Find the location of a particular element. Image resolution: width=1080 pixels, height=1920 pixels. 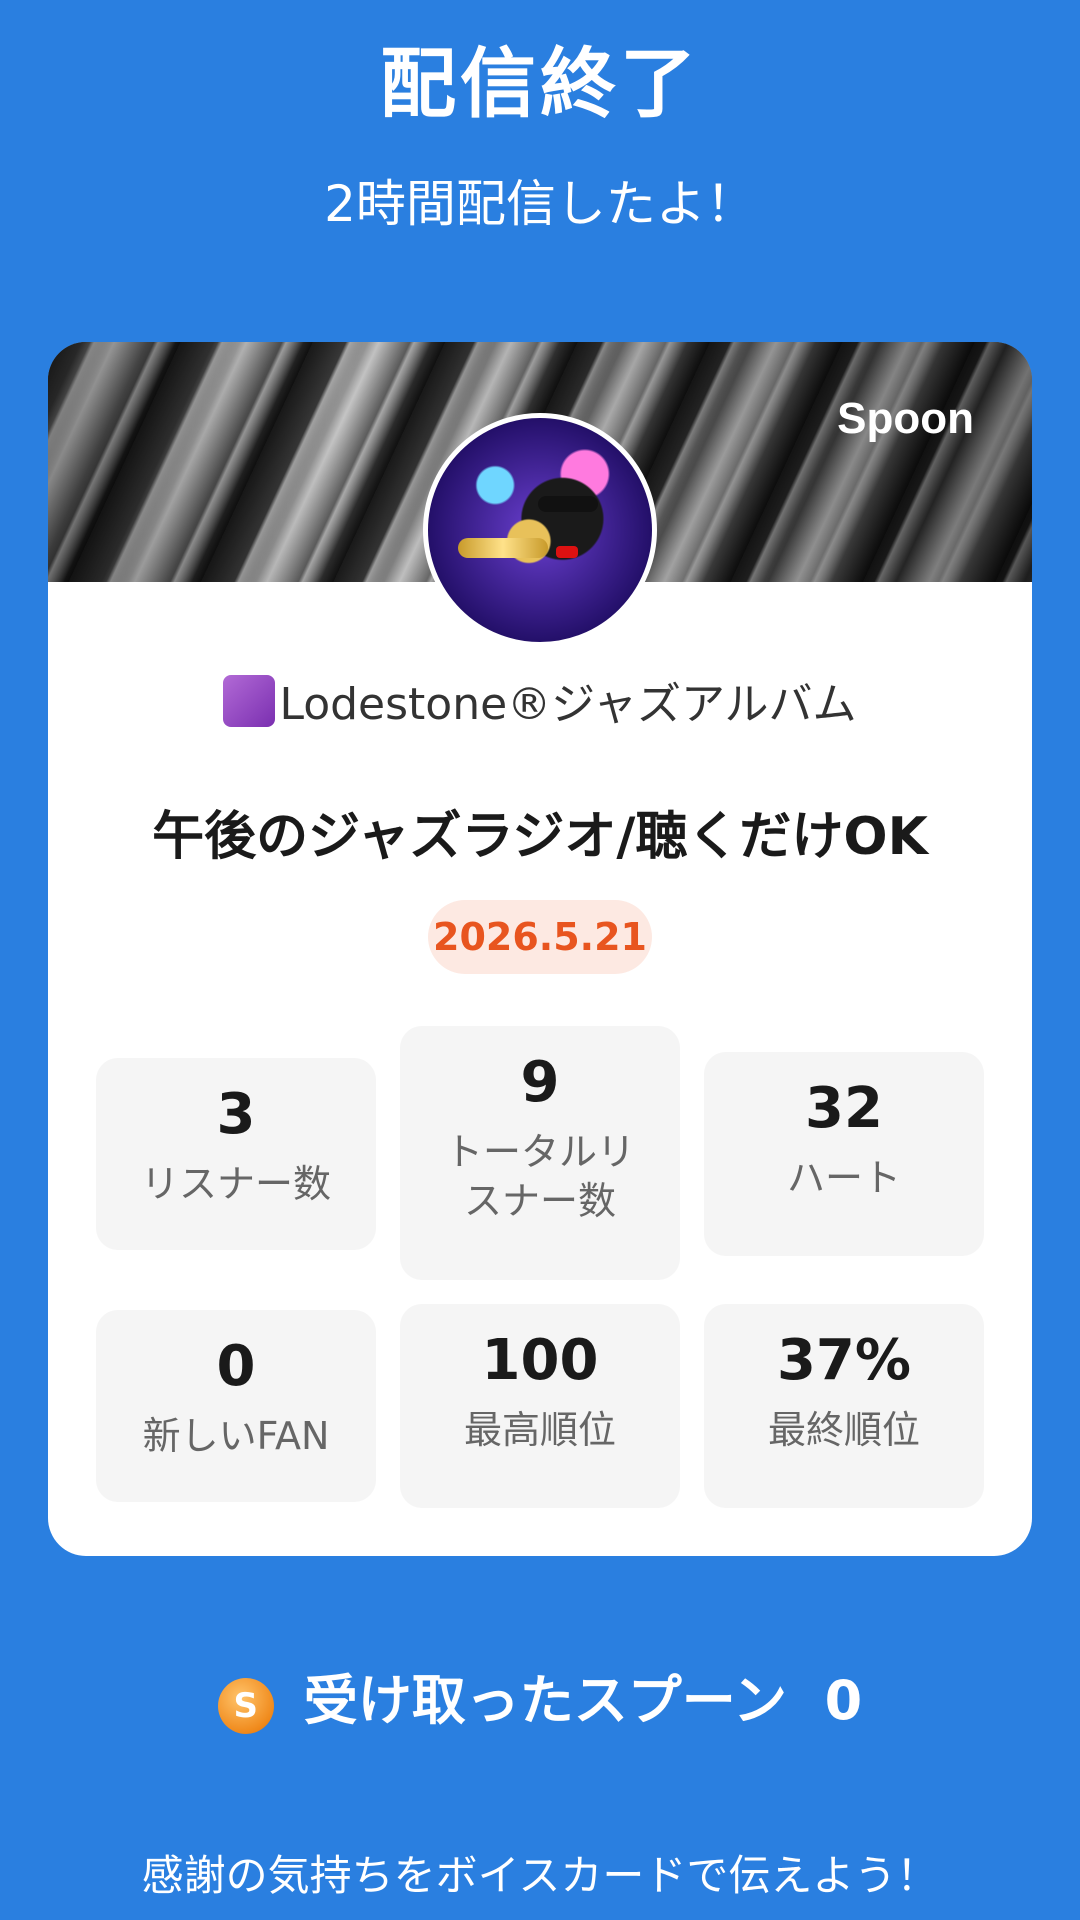

received-spoons-label: 受け取ったスプーン is located at coordinates (545, 1700).